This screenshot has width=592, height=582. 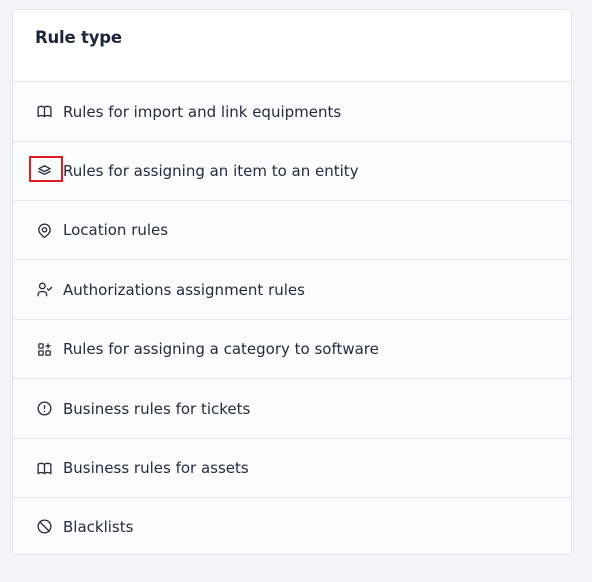 What do you see at coordinates (211, 171) in the screenshot?
I see `rule-item-label: Rules for assigning an item to an entity` at bounding box center [211, 171].